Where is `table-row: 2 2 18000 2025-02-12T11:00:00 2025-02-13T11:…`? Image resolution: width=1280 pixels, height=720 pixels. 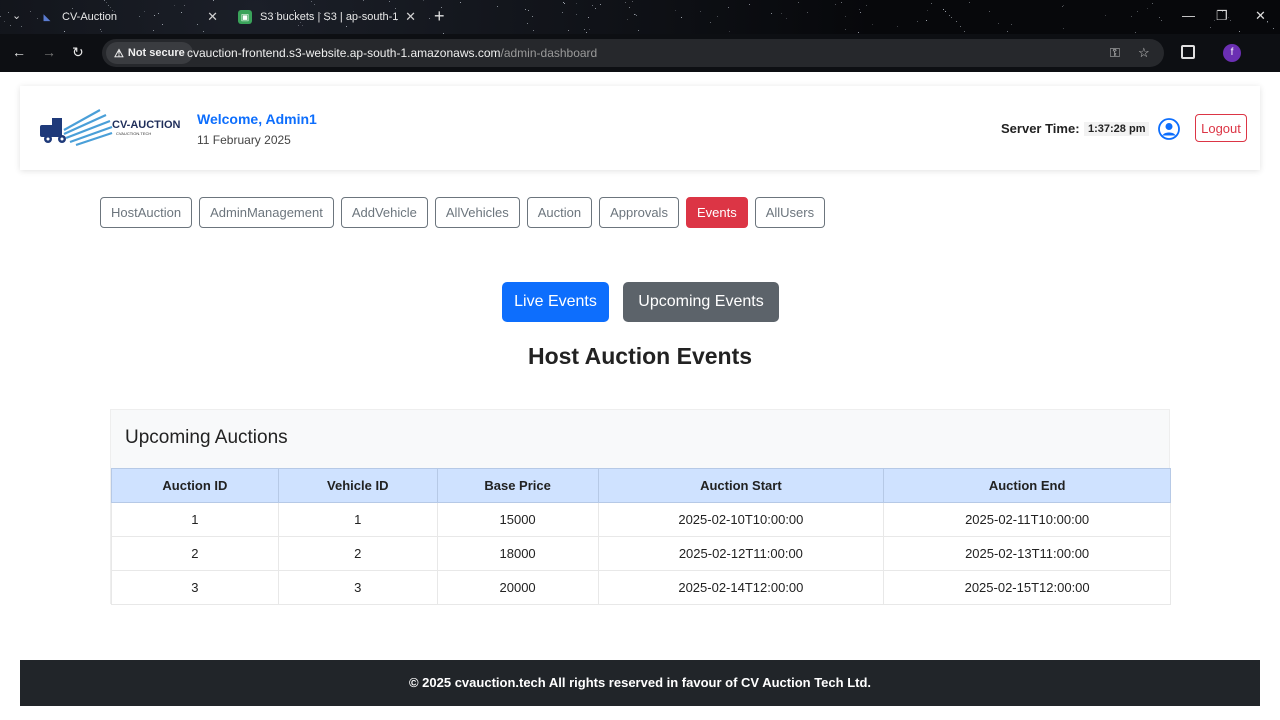 table-row: 2 2 18000 2025-02-12T11:00:00 2025-02-13T11:… is located at coordinates (641, 553).